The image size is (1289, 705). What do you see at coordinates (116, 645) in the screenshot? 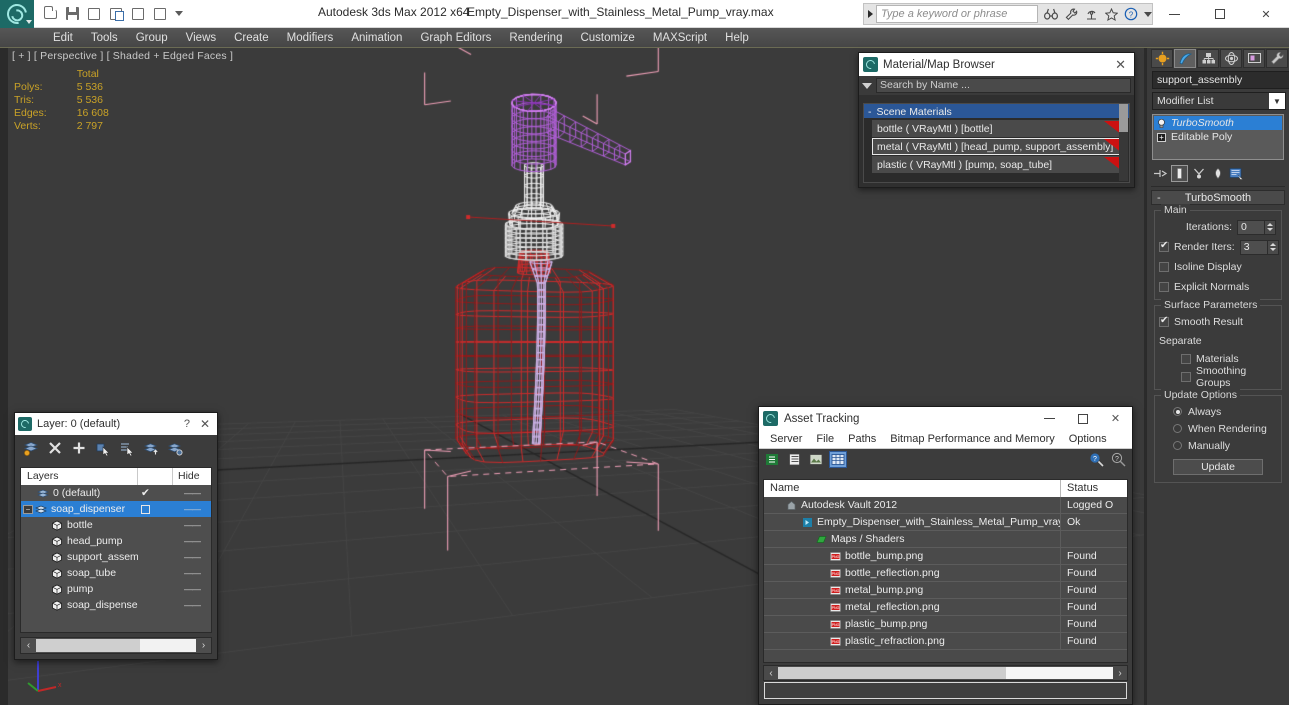
I see `layer-horizontal-scrollbar: ‹ ›` at bounding box center [116, 645].